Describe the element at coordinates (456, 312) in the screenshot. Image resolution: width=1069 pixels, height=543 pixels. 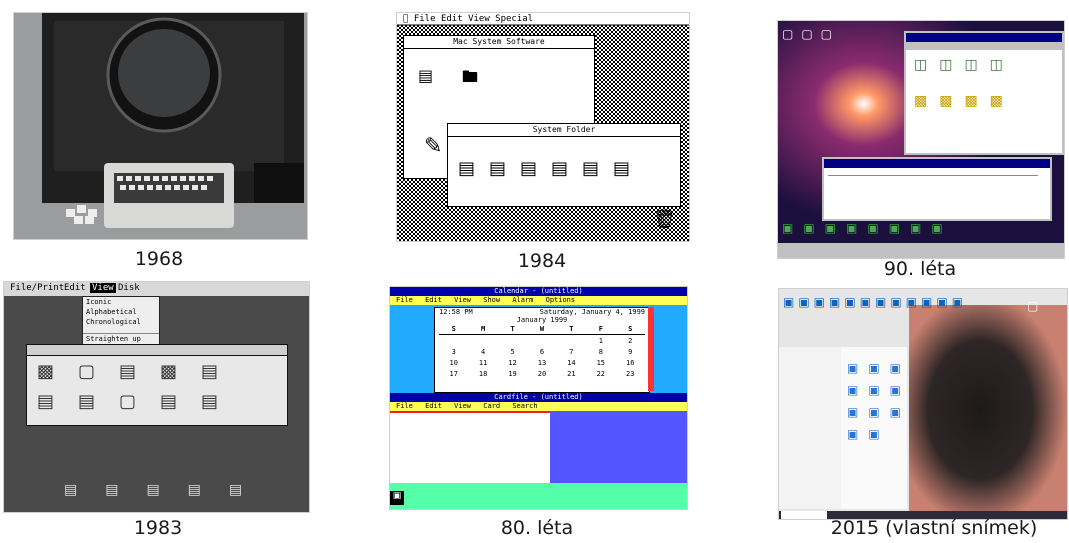
I see `calendar-time: 12:58 PM` at that location.